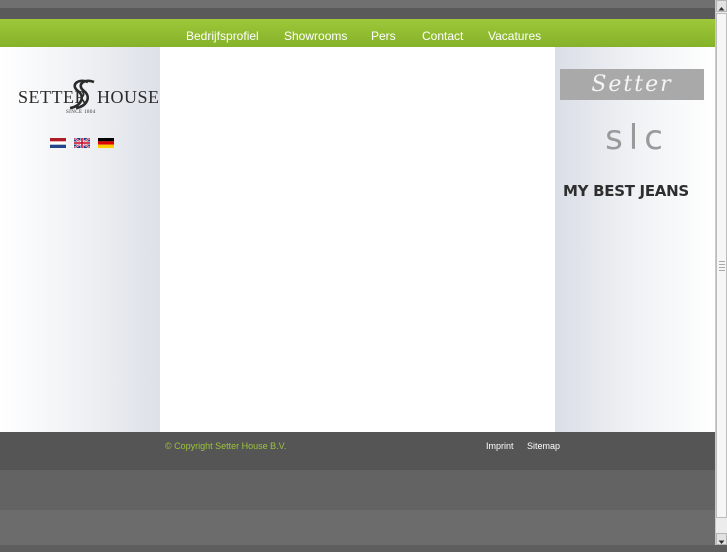  Describe the element at coordinates (442, 33) in the screenshot. I see `nav-item-contact: Contact` at that location.